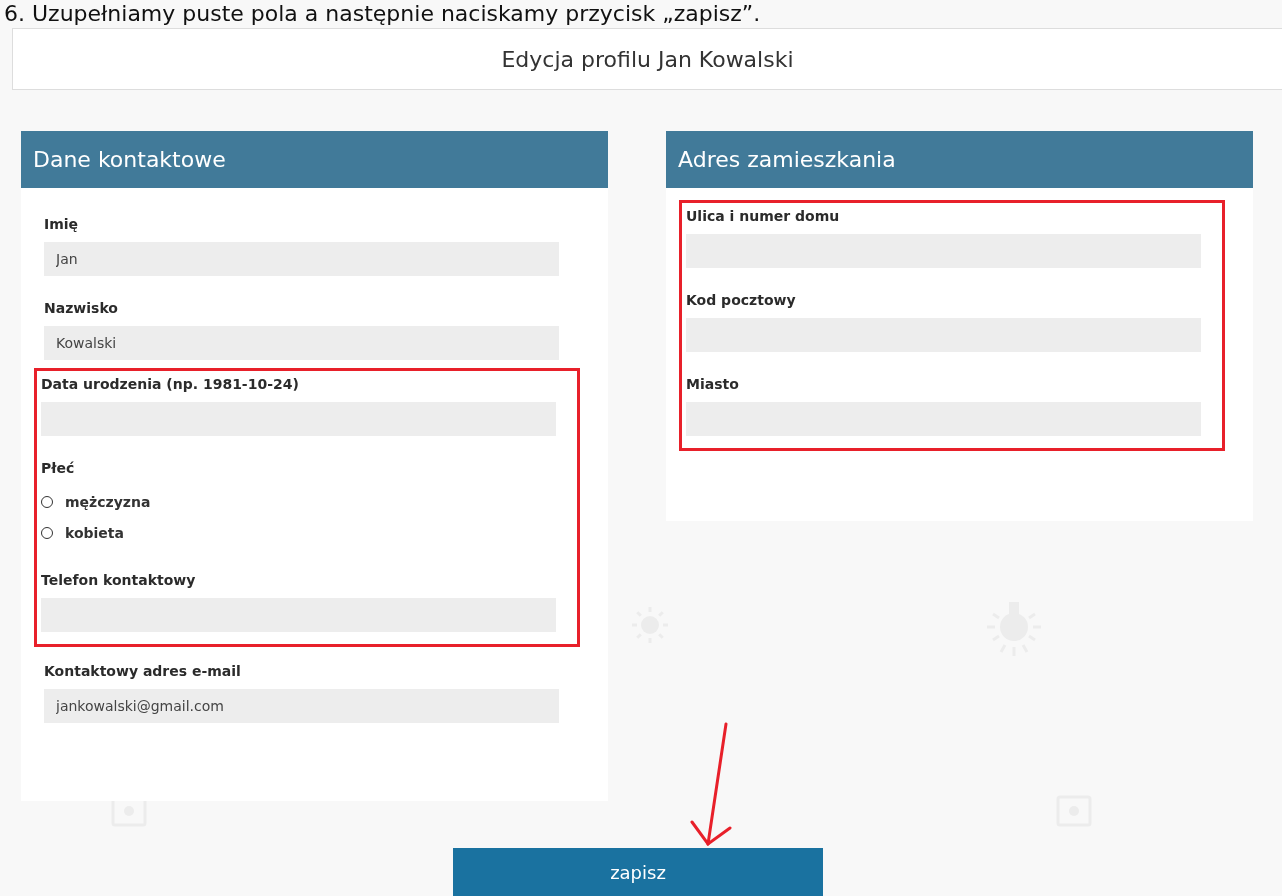  Describe the element at coordinates (170, 384) in the screenshot. I see `field-label: Data urodzenia (np. 1981-10-24)` at that location.